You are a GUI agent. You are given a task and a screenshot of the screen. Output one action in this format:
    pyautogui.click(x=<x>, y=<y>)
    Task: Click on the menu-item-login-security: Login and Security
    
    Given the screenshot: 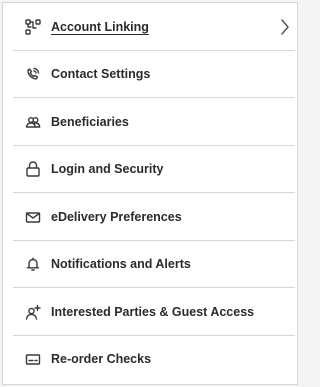 What is the action you would take?
    pyautogui.click(x=154, y=170)
    